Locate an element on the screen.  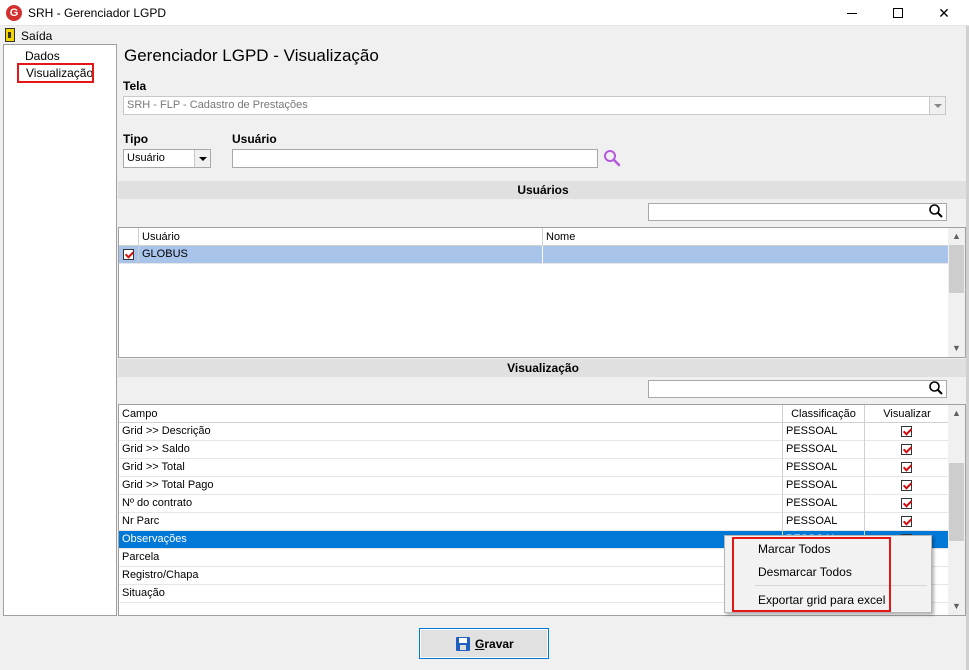
tela-select-value: SRH - FLP - Cadastro de Prestações is located at coordinates (217, 105).